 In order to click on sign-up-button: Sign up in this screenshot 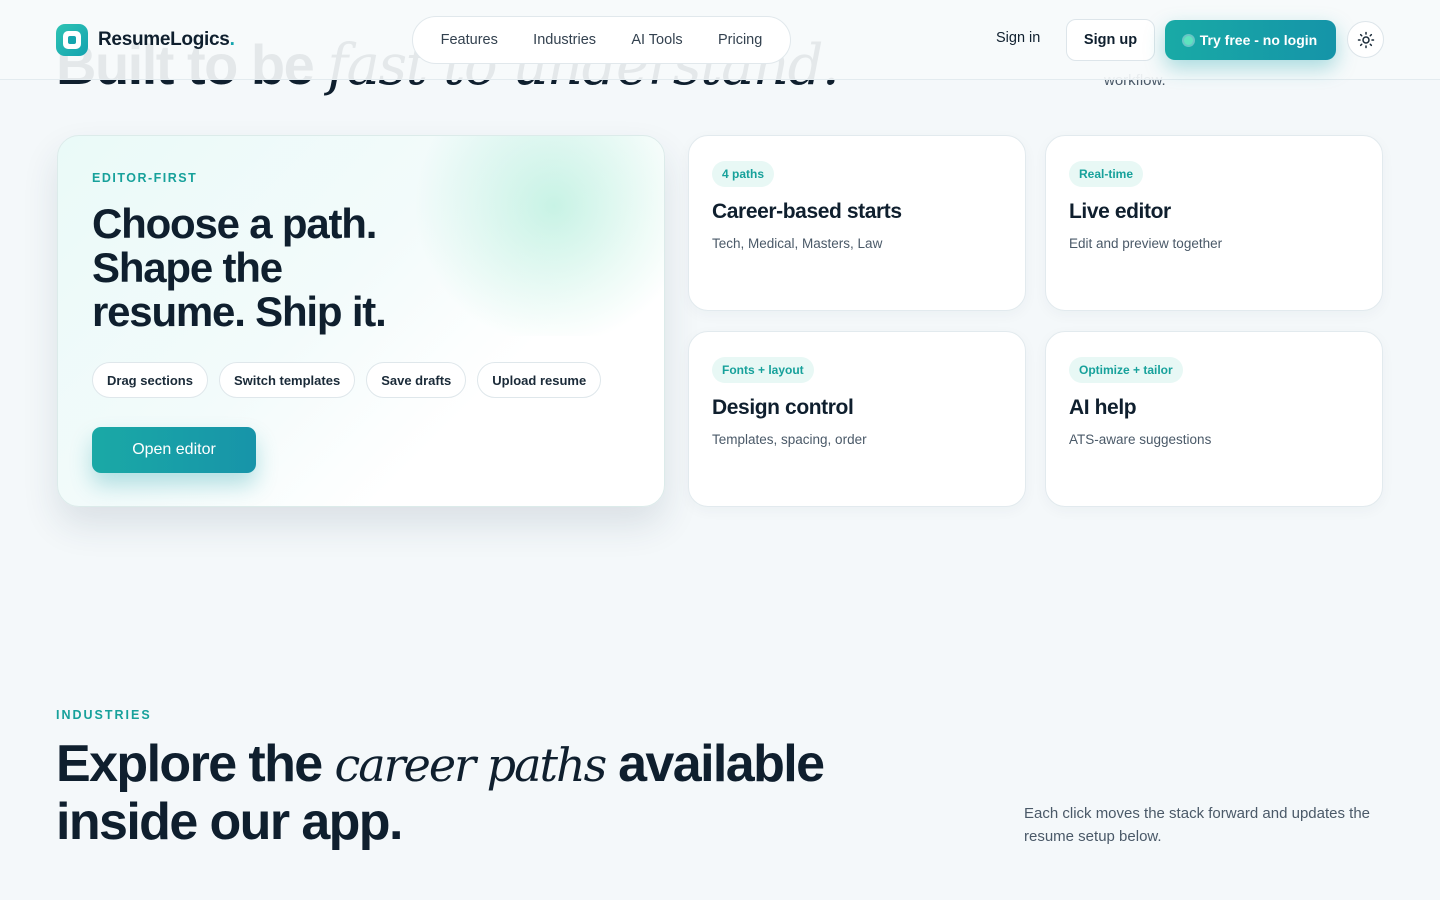, I will do `click(1110, 40)`.